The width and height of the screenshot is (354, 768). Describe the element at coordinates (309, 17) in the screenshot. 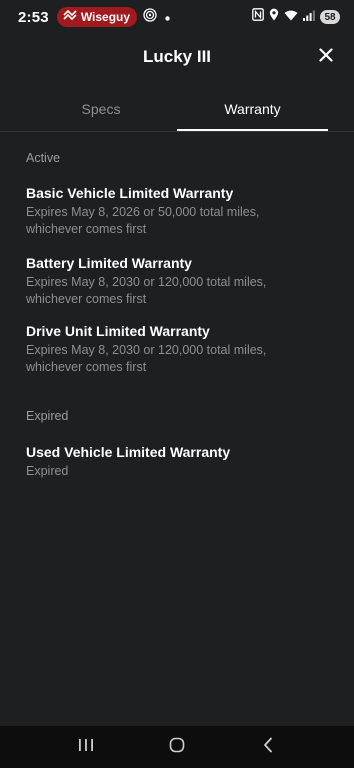

I see `signal-icon` at that location.